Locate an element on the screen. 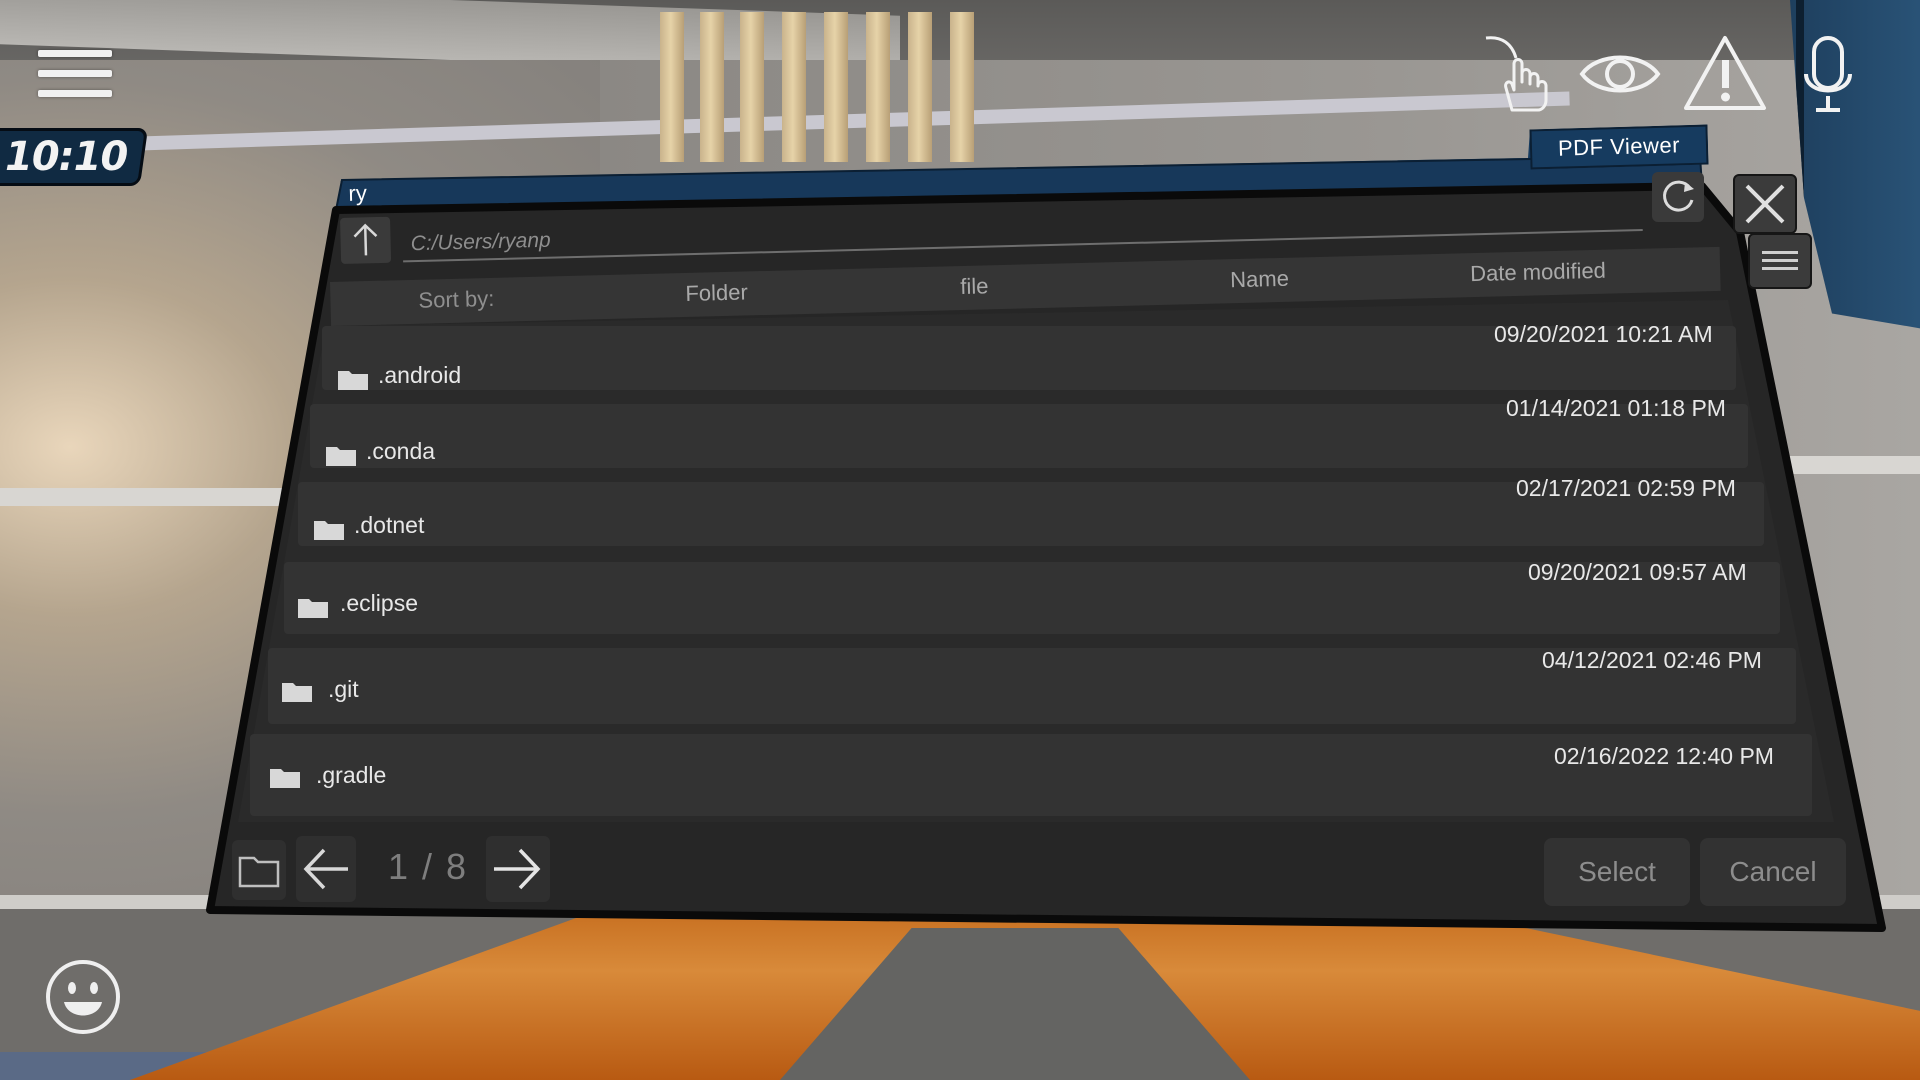  file-date: 02/16/2022 12:40 PM is located at coordinates (1664, 756).